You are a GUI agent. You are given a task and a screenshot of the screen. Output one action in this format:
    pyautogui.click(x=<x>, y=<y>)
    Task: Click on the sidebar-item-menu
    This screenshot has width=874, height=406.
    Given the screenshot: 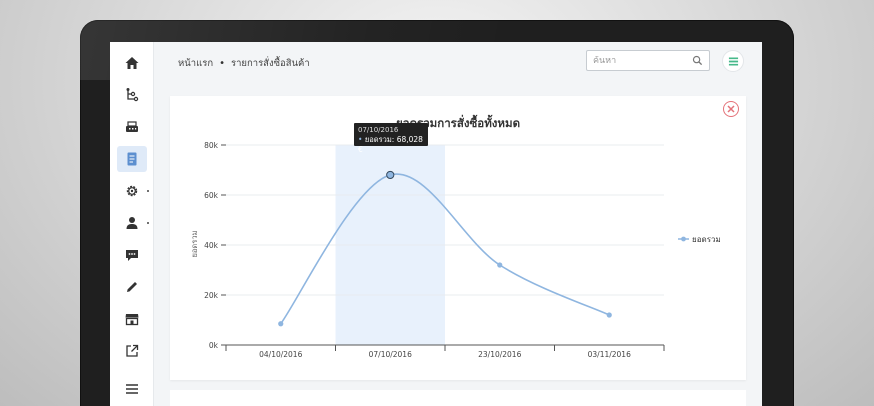 What is the action you would take?
    pyautogui.click(x=132, y=389)
    